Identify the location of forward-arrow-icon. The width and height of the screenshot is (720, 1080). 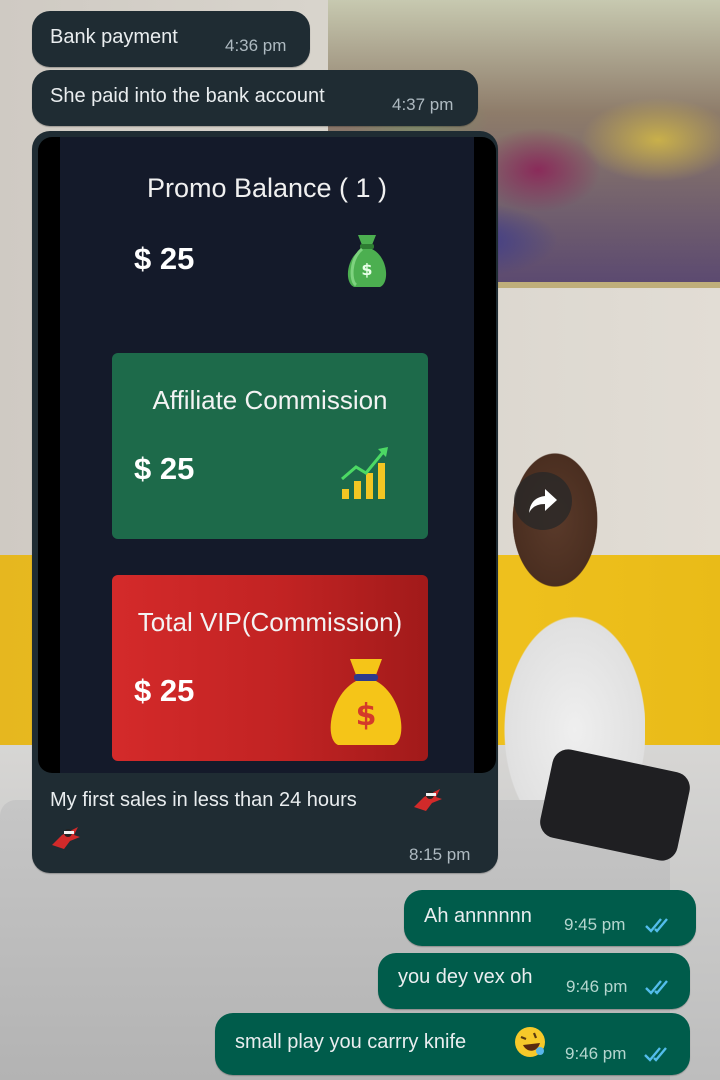
(543, 501).